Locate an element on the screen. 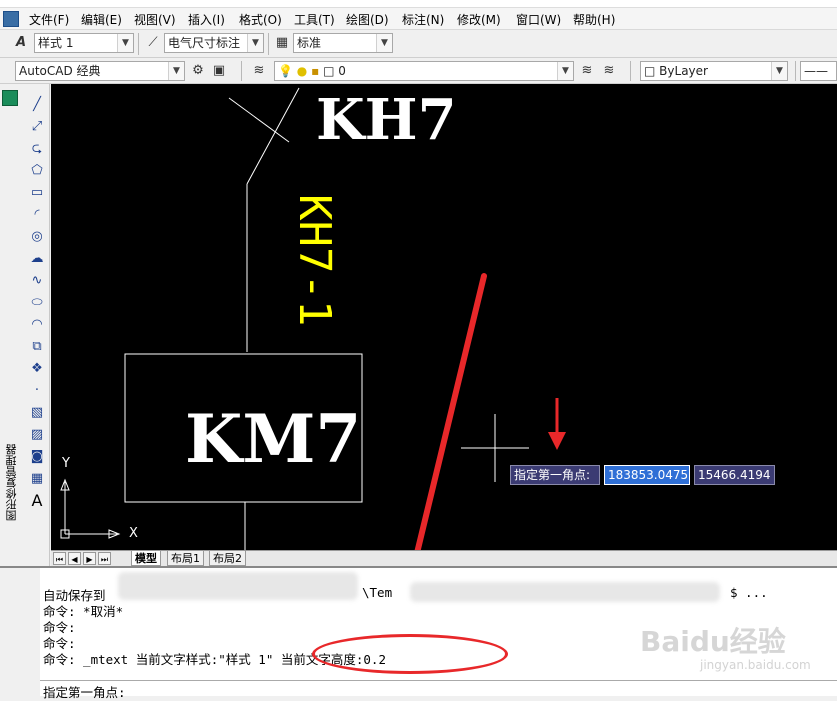 The image size is (837, 701). red-small-arrow-head is located at coordinates (557, 441).